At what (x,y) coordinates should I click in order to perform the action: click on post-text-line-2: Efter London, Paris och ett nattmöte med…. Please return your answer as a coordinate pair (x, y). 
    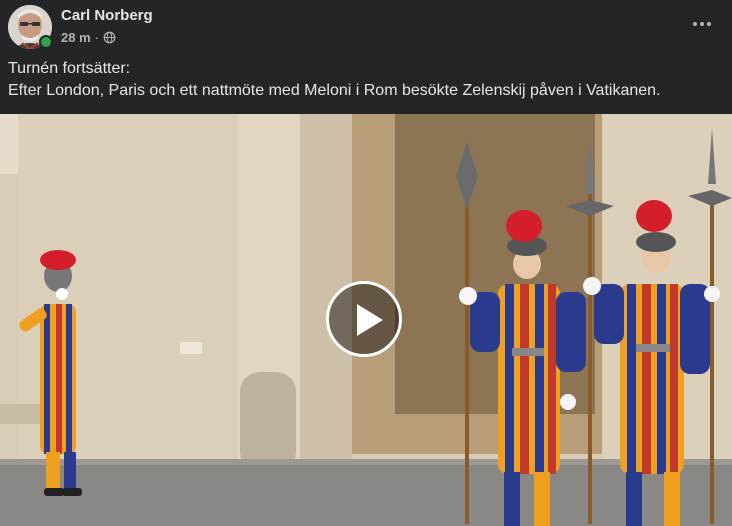
    Looking at the image, I should click on (334, 90).